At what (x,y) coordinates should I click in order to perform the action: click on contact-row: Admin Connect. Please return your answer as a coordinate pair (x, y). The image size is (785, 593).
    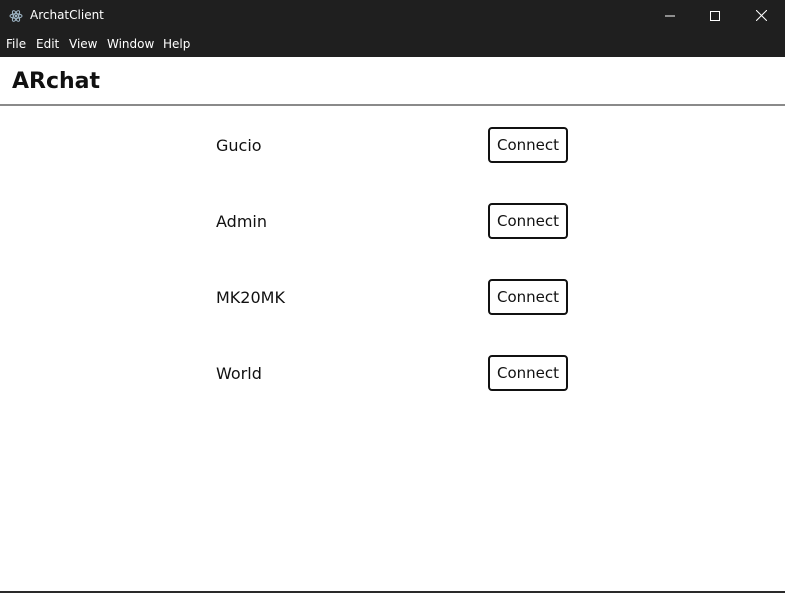
    Looking at the image, I should click on (392, 221).